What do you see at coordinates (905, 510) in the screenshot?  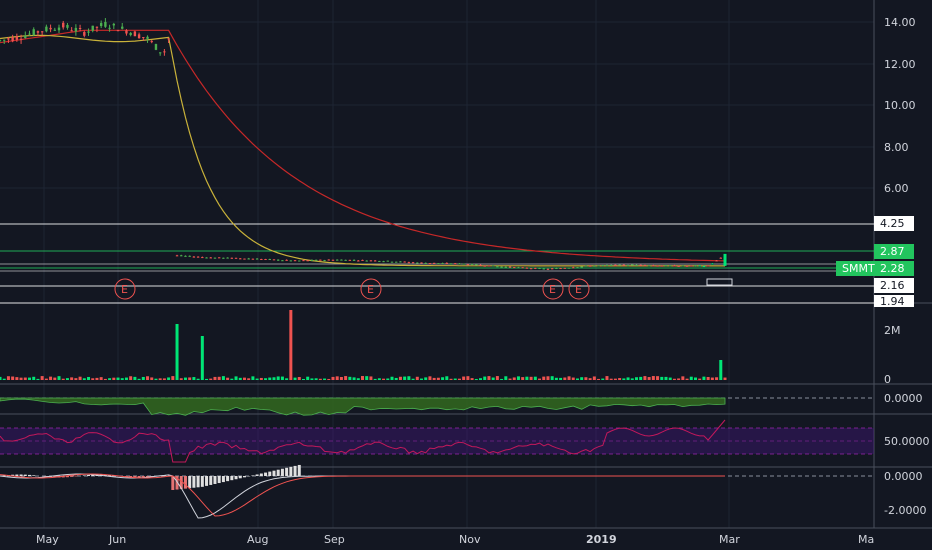 I see `indicator3-tick: -2.0000` at bounding box center [905, 510].